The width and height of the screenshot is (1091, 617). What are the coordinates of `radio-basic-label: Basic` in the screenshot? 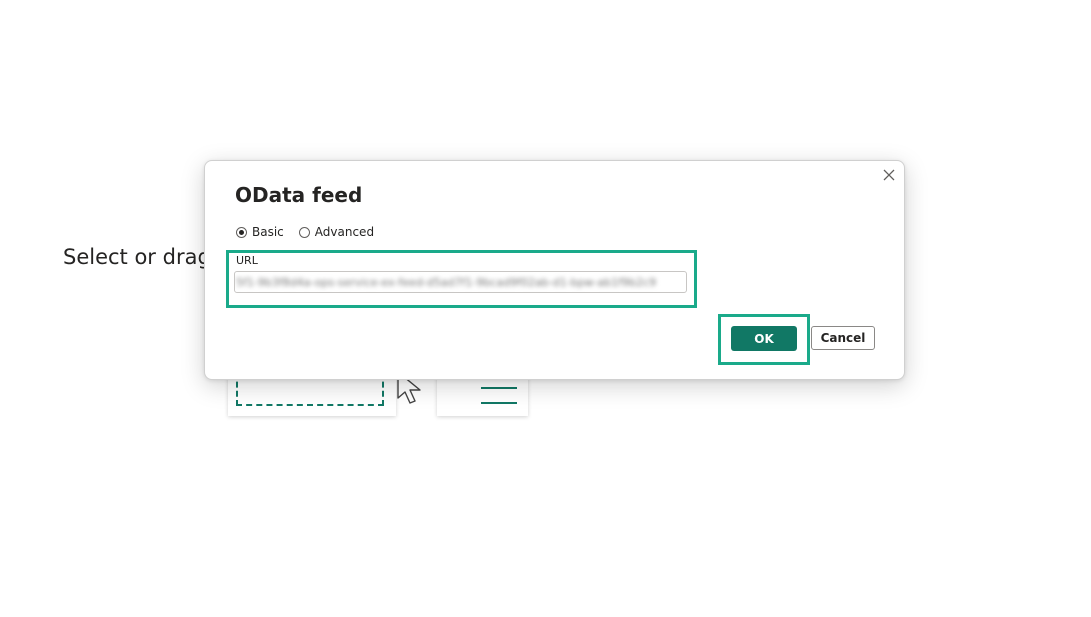 It's located at (268, 232).